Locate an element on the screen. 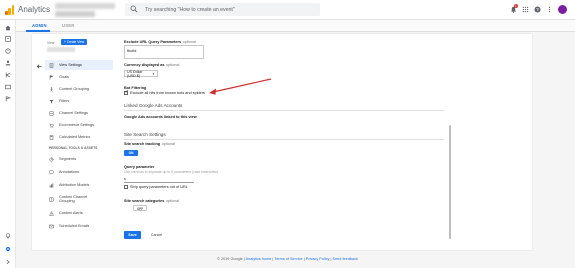 The image size is (575, 268). lightbulb-icon is located at coordinates (8, 236).